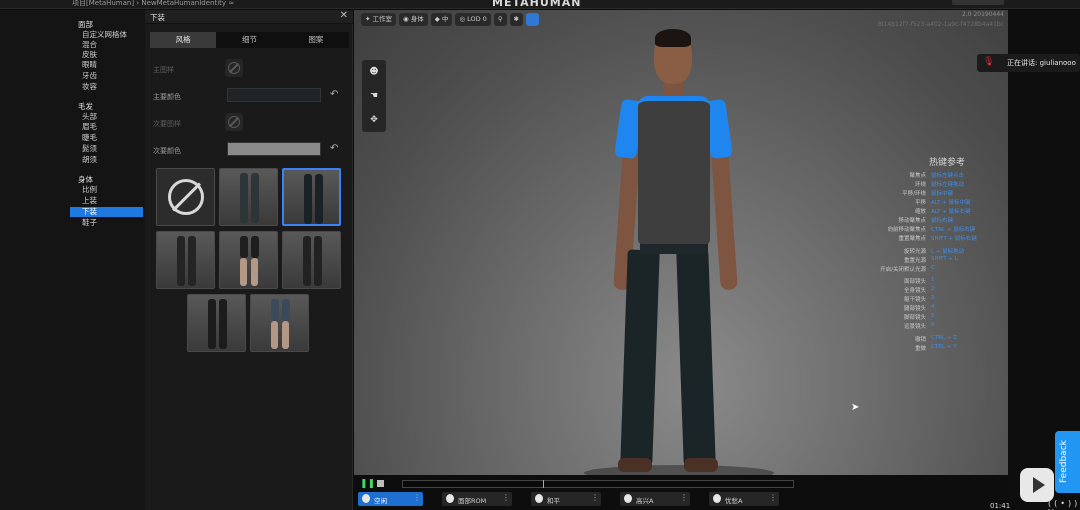 This screenshot has height=510, width=1080. I want to click on animation-face-rom-button: 面部ROM ⋮, so click(477, 499).